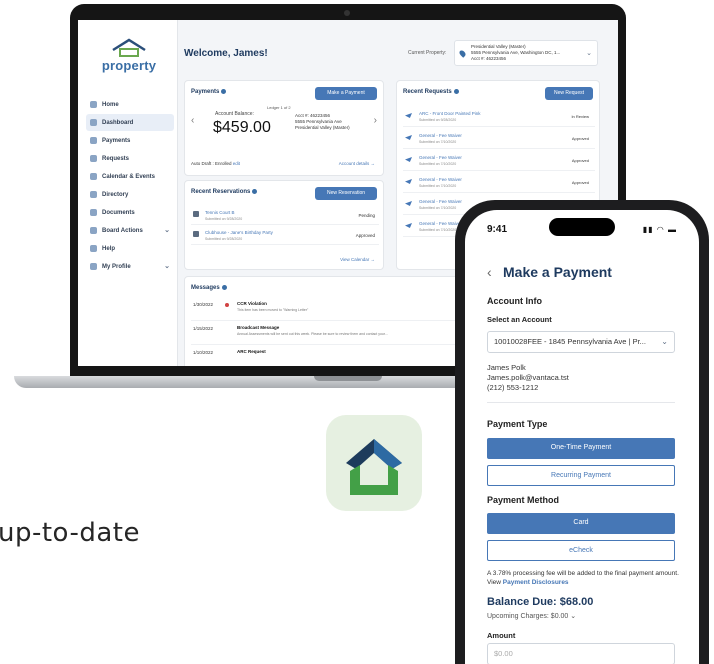 The height and width of the screenshot is (664, 714). I want to click on sidebar-item-directory: Directory, so click(130, 194).